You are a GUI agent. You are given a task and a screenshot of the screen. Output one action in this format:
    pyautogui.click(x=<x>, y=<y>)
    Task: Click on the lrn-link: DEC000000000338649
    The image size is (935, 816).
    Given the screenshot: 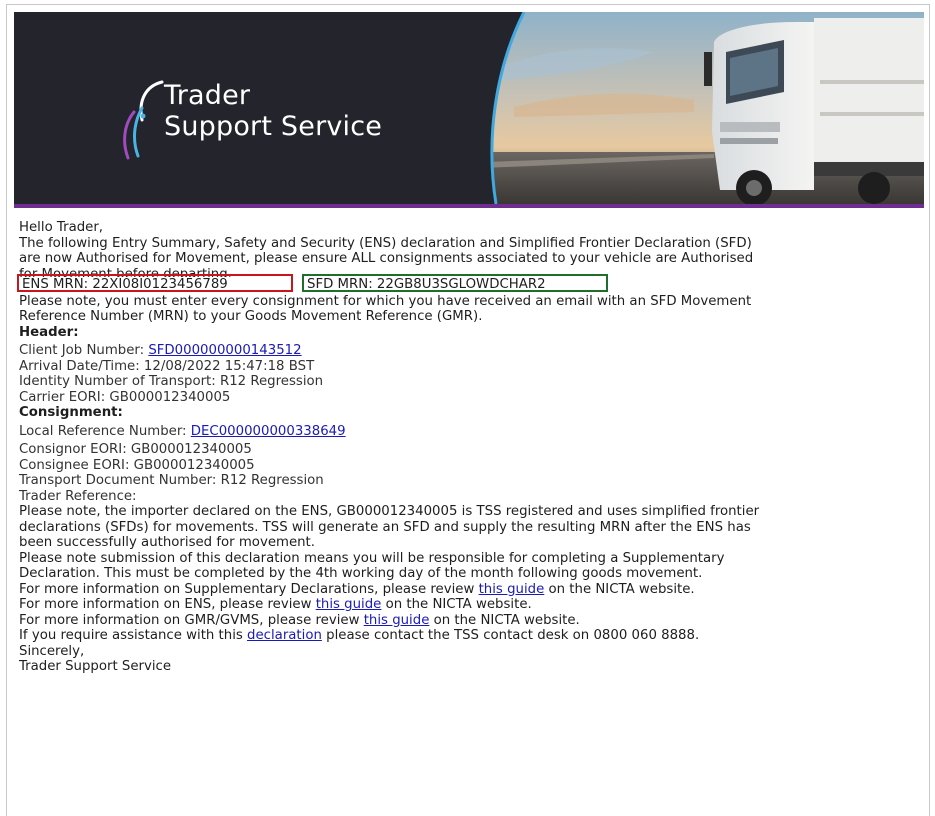 What is the action you would take?
    pyautogui.click(x=268, y=431)
    